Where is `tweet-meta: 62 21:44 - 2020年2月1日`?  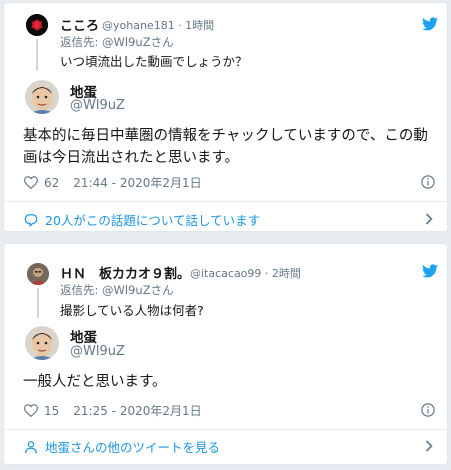
tweet-meta: 62 21:44 - 2020年2月1日 is located at coordinates (113, 182).